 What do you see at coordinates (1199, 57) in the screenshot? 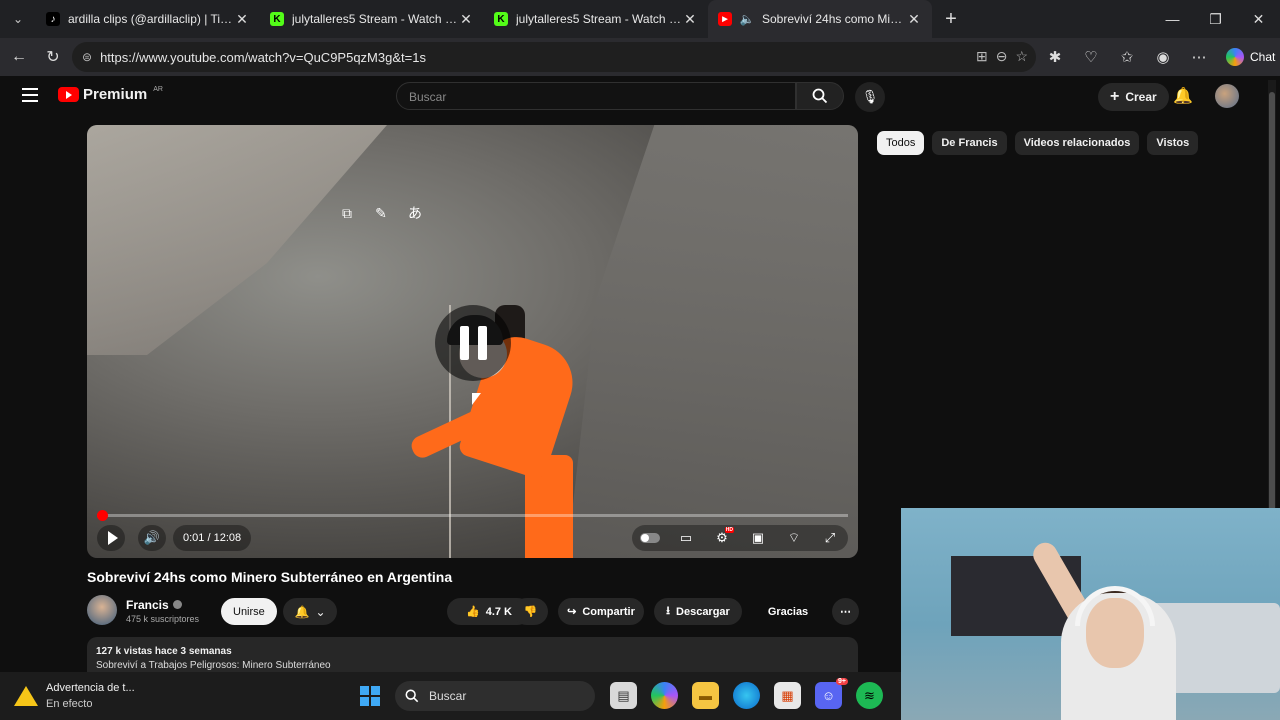
I see `more-menu-icon: ⋯` at bounding box center [1199, 57].